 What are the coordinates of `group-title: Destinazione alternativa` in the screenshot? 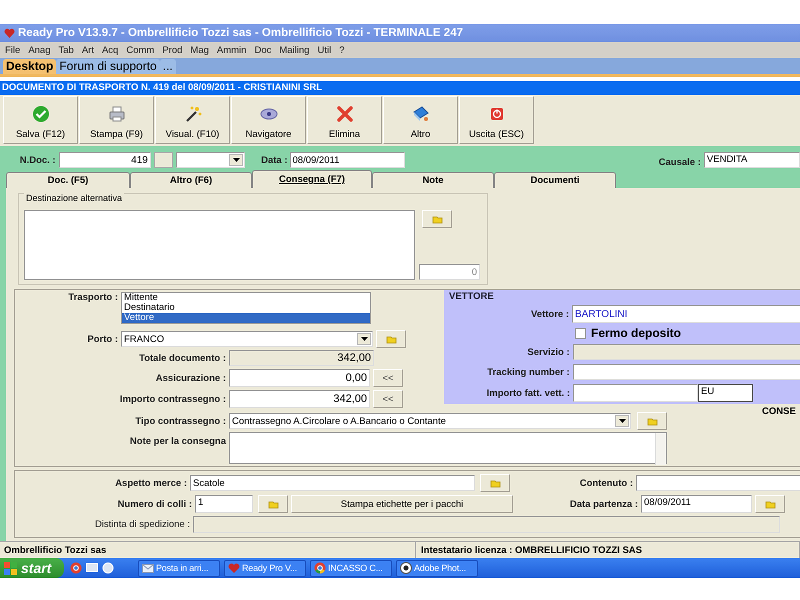 It's located at (74, 198).